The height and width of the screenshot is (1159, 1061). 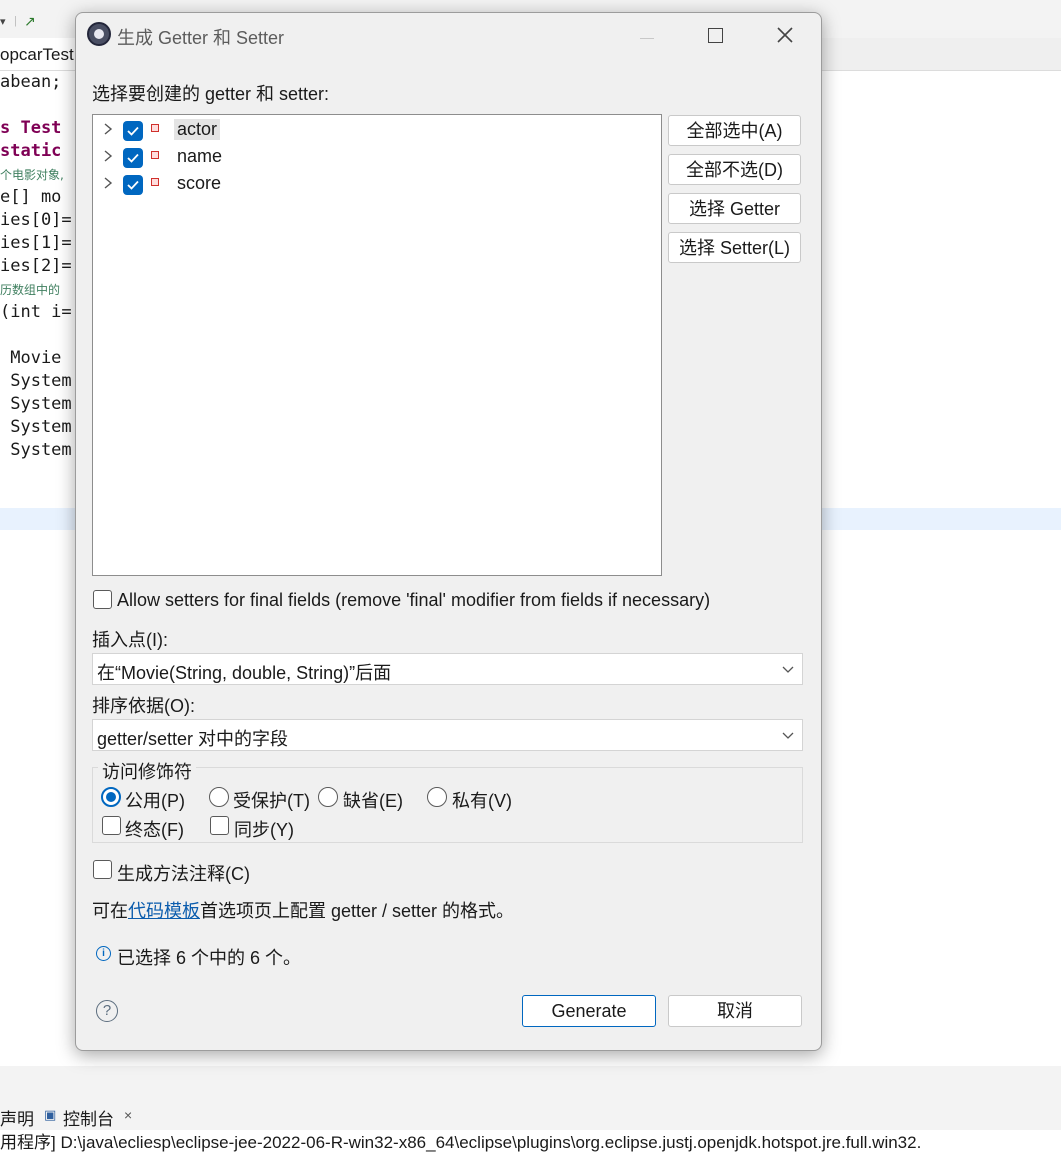 I want to click on code-line: static, so click(x=31, y=151).